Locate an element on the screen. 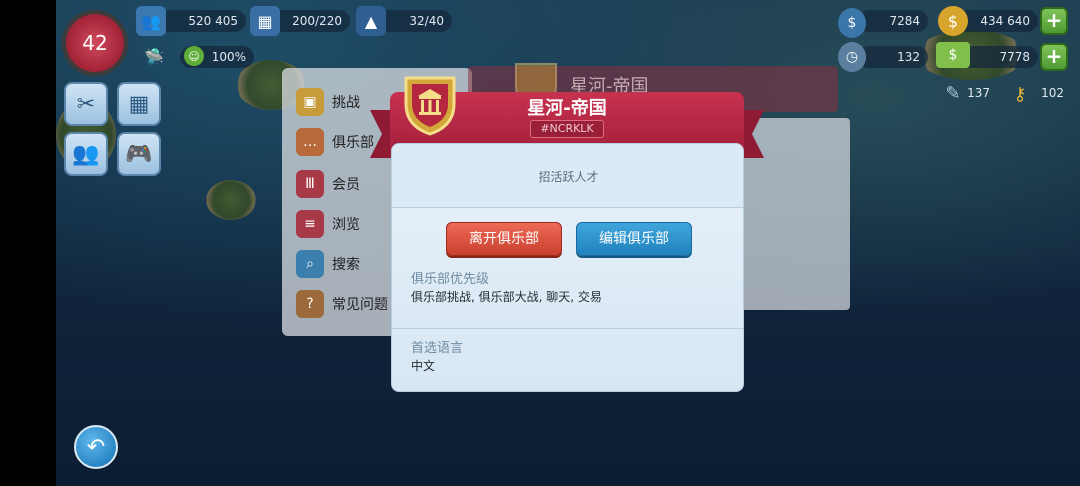  workers-counter: 32/40 is located at coordinates (414, 21).